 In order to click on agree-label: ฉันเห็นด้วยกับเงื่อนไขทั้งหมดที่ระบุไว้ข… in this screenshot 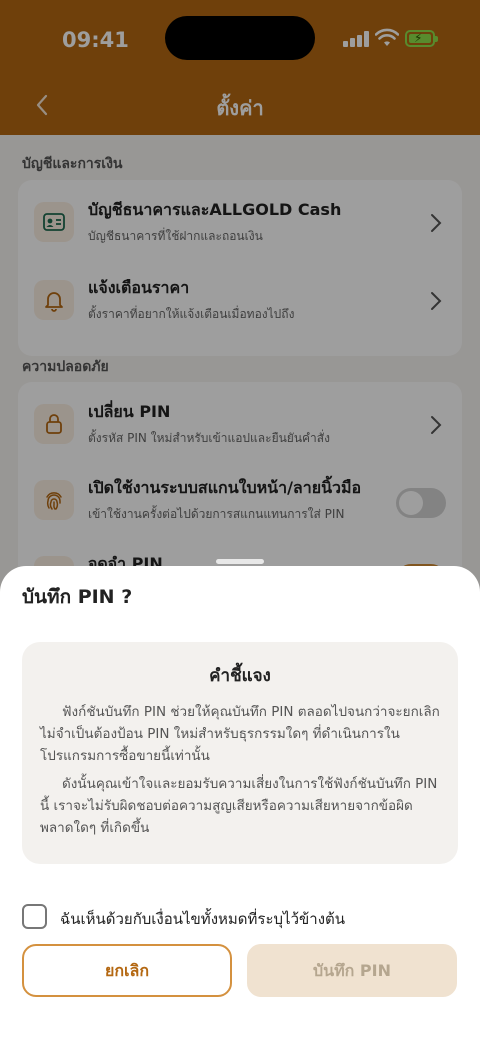, I will do `click(203, 919)`.